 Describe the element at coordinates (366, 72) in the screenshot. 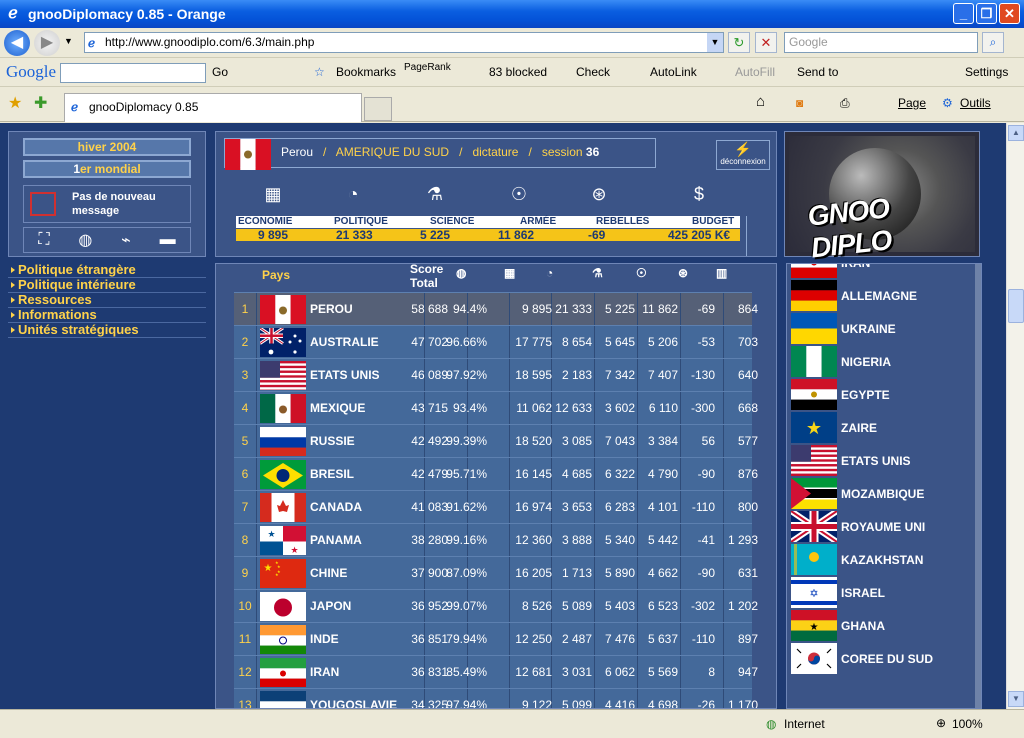

I see `bookmarks-menu: Bookmarks` at that location.